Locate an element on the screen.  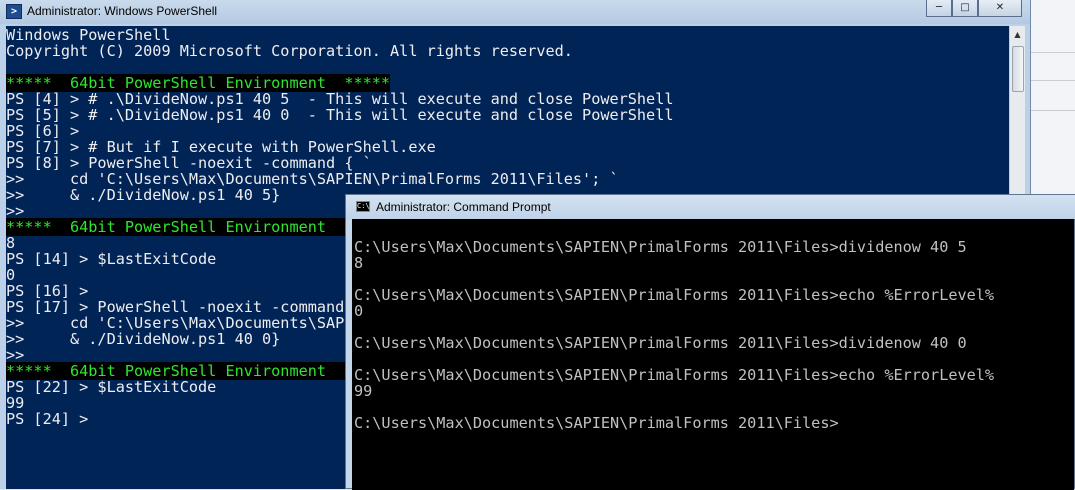
powershell-line is located at coordinates (340, 66).